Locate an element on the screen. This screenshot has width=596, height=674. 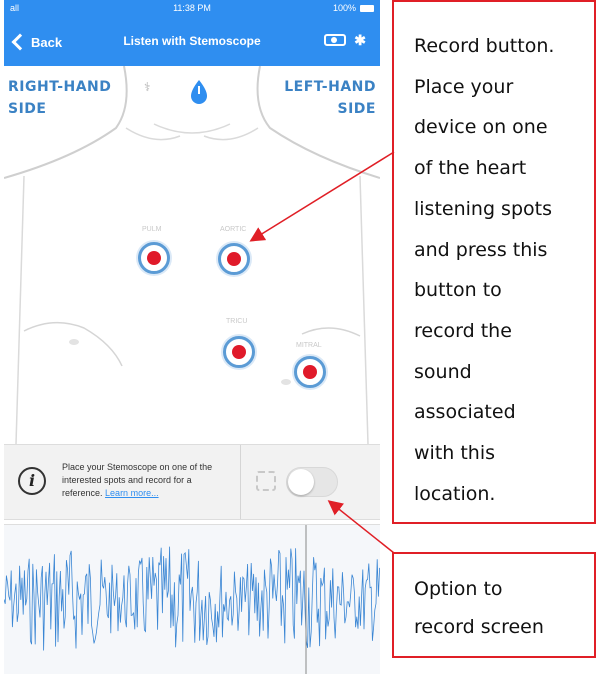
back-label: Back is located at coordinates (47, 42).